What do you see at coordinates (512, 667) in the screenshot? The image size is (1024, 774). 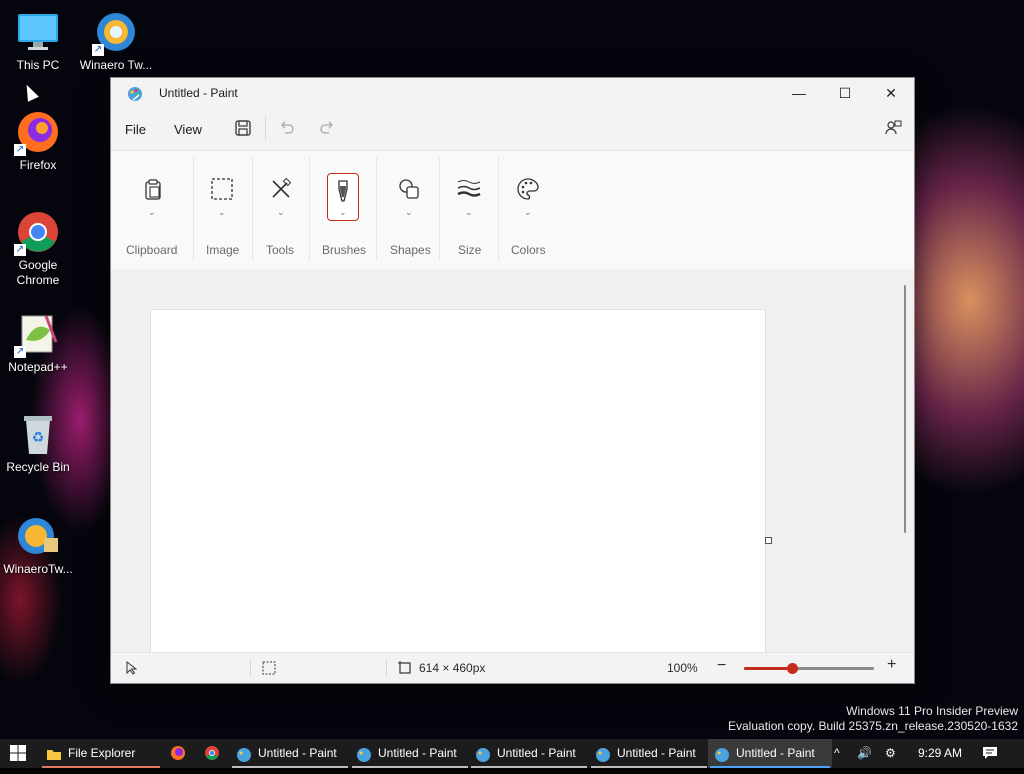 I see `status-bar: 614 × 460px 100% − +` at bounding box center [512, 667].